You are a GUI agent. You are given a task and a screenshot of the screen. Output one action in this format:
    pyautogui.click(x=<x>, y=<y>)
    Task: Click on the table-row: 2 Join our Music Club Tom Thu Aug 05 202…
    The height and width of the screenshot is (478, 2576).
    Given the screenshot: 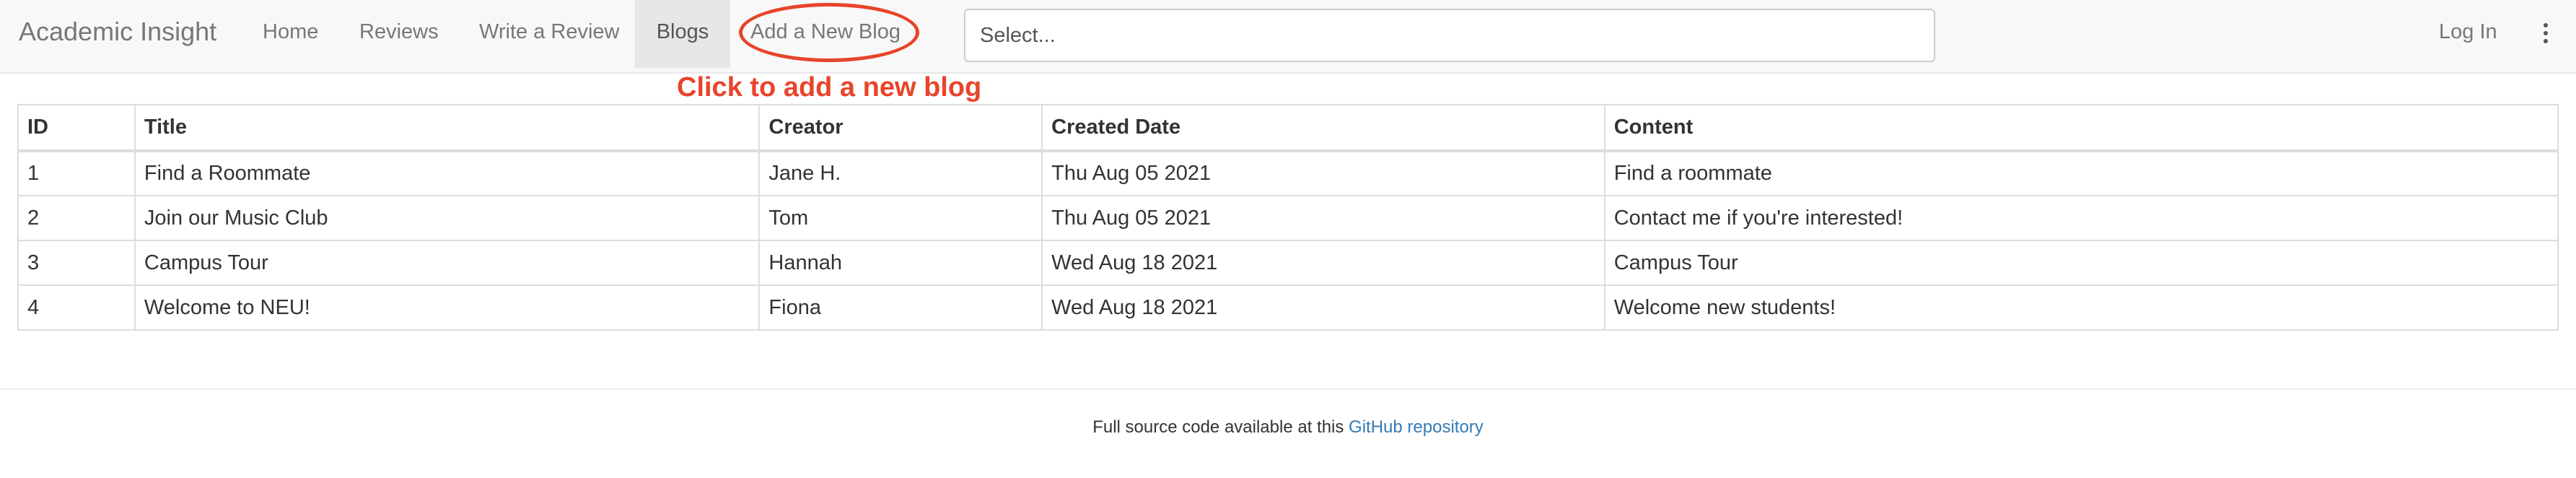 What is the action you would take?
    pyautogui.click(x=1288, y=218)
    